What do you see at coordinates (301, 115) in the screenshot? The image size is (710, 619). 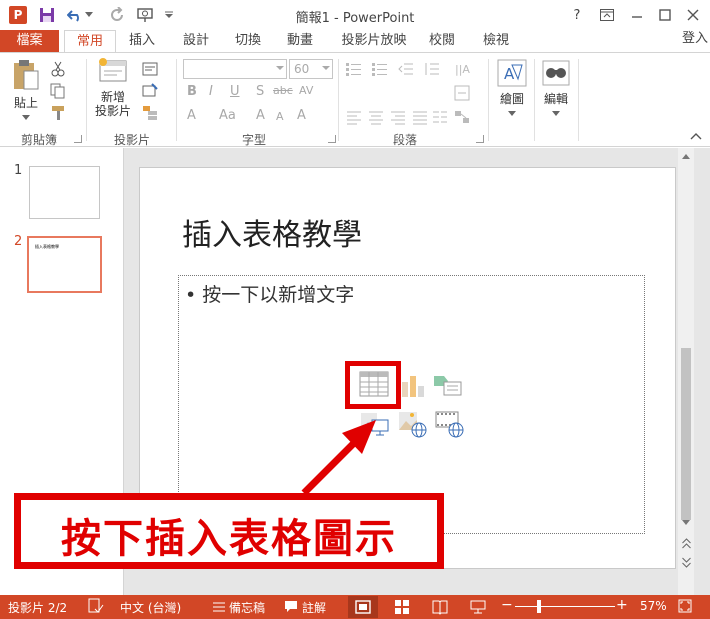 I see `clear-formatting-icon: A` at bounding box center [301, 115].